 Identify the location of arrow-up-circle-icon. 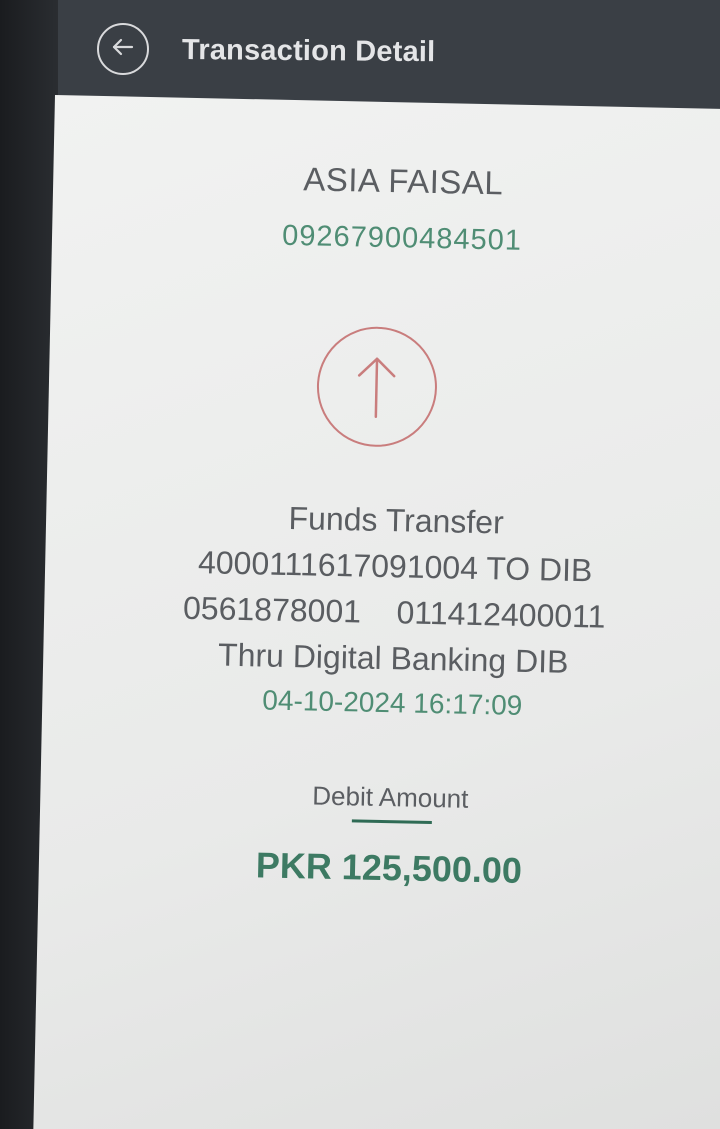
(377, 387).